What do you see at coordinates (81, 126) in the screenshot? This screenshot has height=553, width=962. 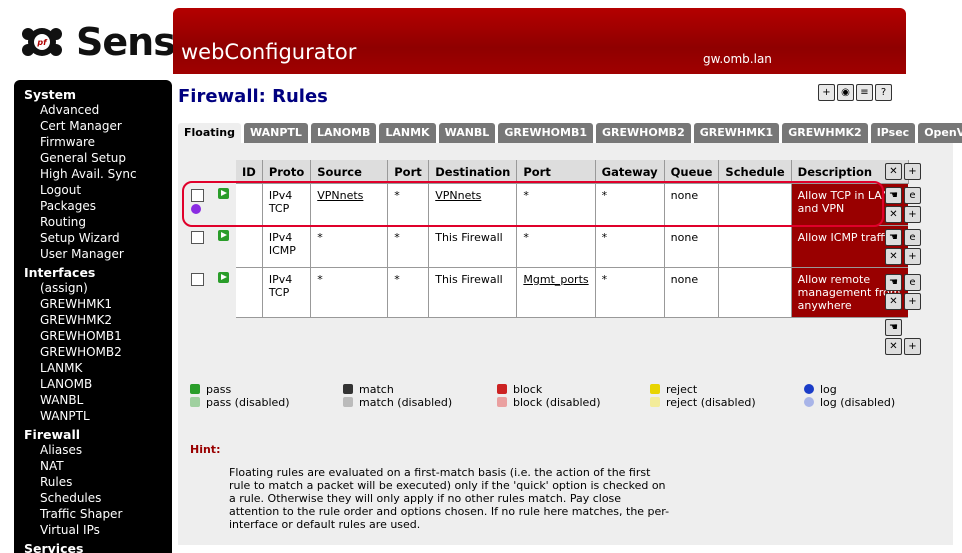 I see `sidebar-item-cert-manager: Cert Manager` at bounding box center [81, 126].